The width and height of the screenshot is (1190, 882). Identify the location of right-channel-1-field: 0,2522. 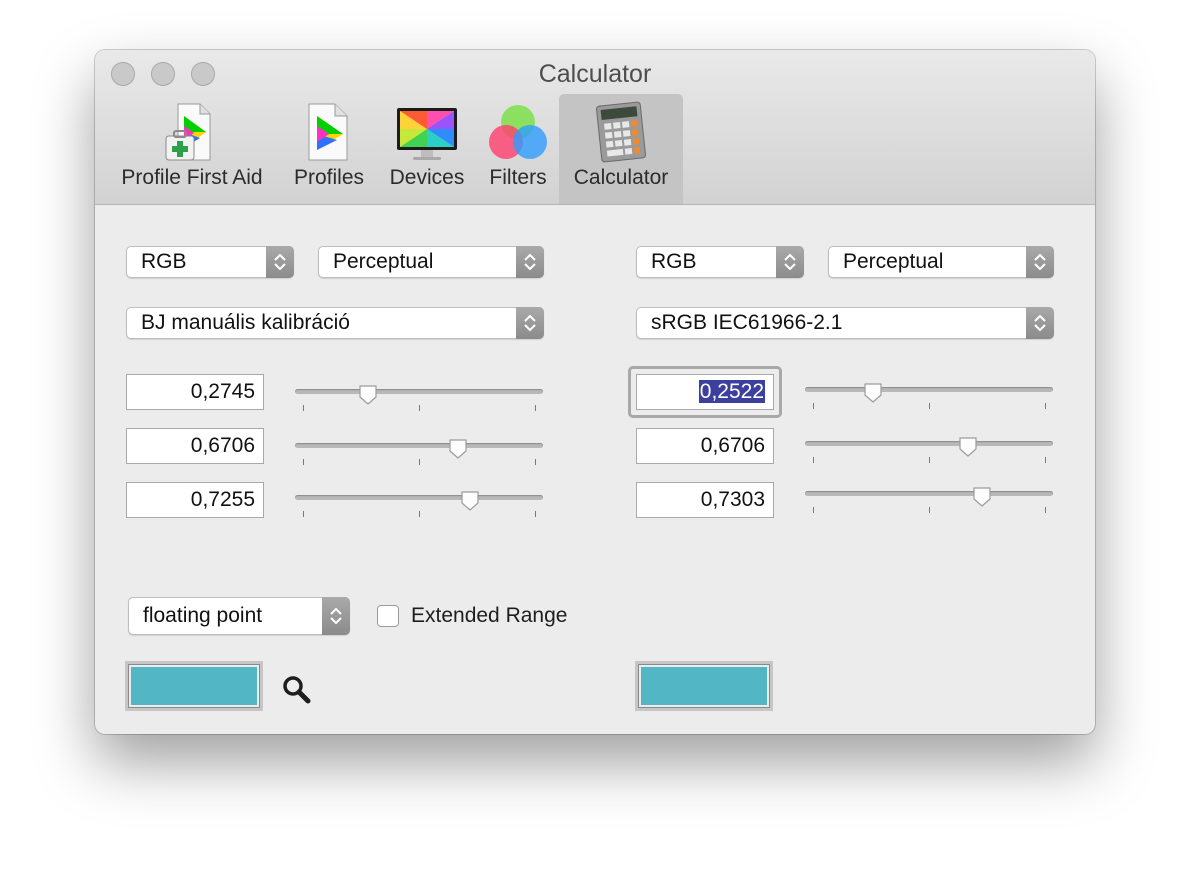
(705, 392).